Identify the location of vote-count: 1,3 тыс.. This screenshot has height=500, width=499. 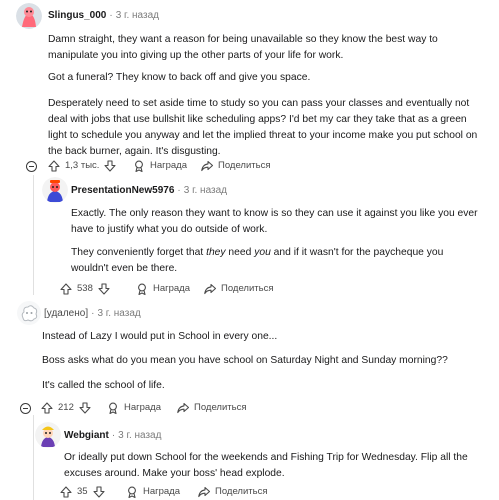
(82, 165).